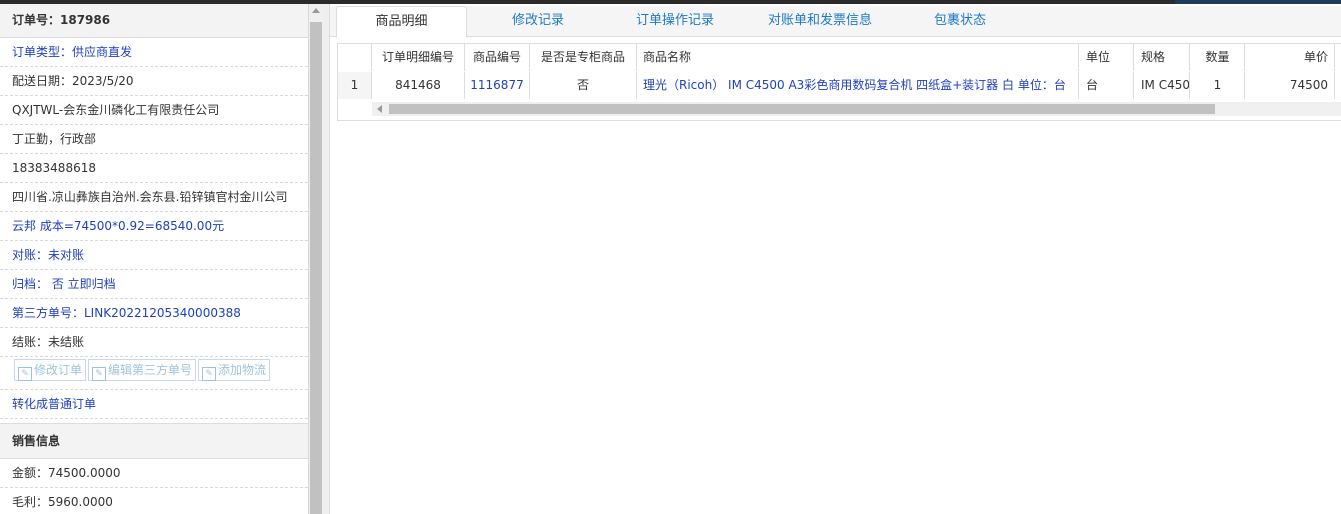  What do you see at coordinates (234, 370) in the screenshot?
I see `add-logistics-button: ✎ 添加物流` at bounding box center [234, 370].